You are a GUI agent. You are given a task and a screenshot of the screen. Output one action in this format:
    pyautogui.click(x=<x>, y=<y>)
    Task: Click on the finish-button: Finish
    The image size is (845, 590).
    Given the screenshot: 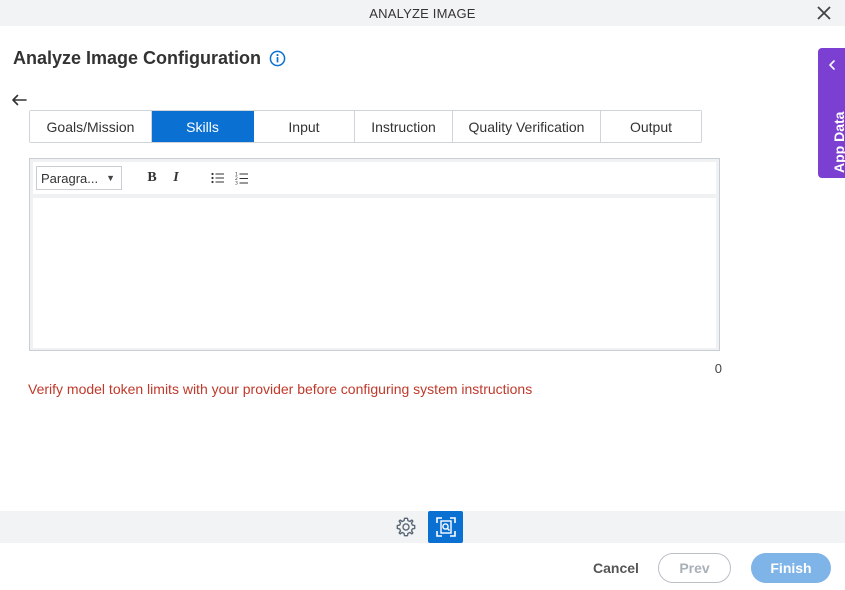 What is the action you would take?
    pyautogui.click(x=791, y=568)
    